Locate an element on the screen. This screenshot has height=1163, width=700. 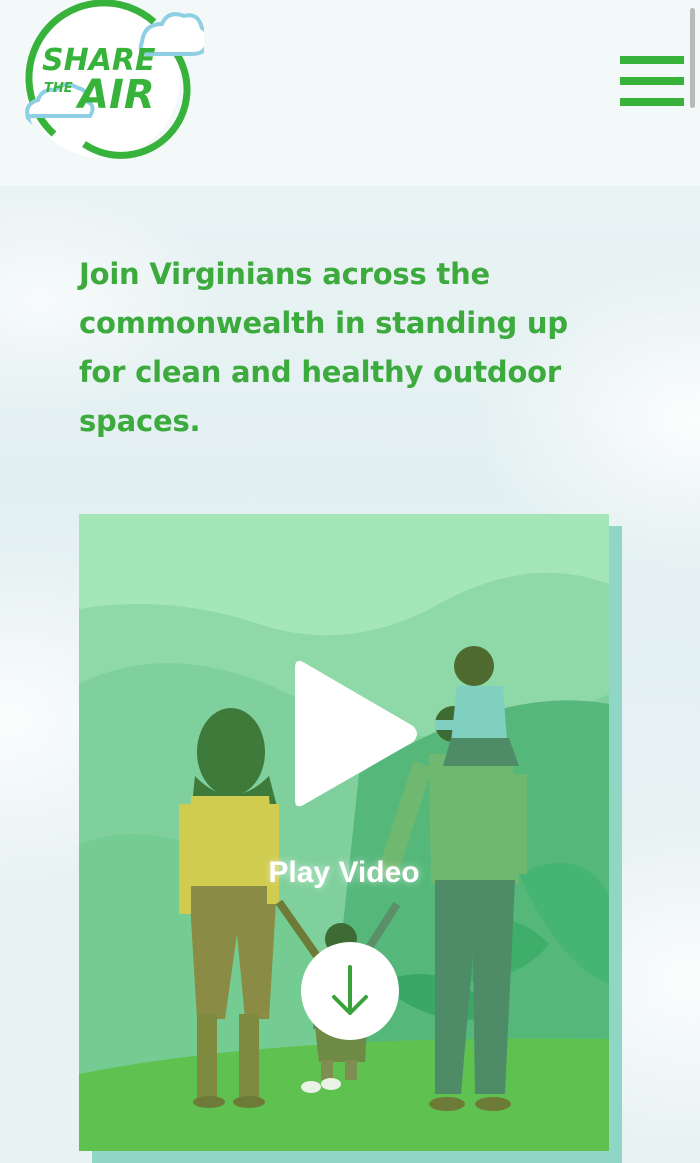
logo-word-the: THE is located at coordinates (58, 88).